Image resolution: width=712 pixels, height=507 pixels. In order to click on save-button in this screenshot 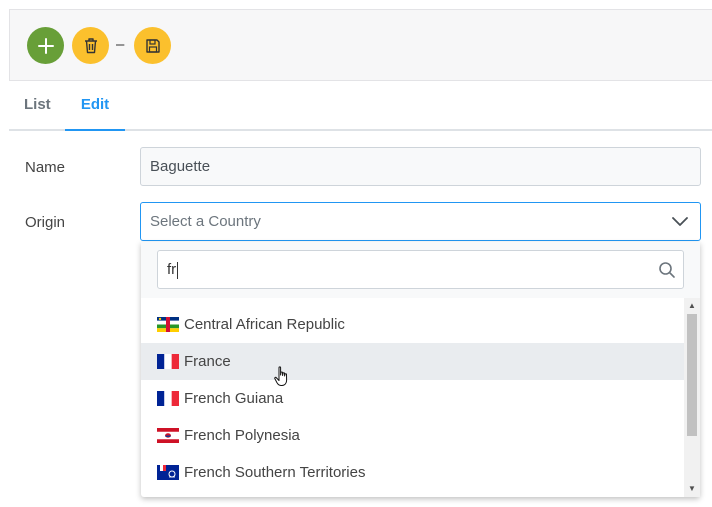, I will do `click(152, 45)`.